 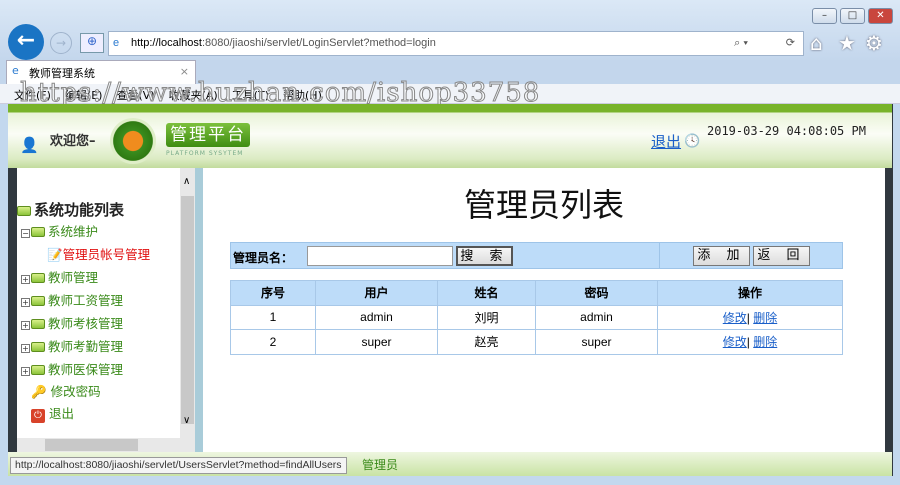 I want to click on table-header: 序号 用户 姓名 密码 操作, so click(x=536, y=293).